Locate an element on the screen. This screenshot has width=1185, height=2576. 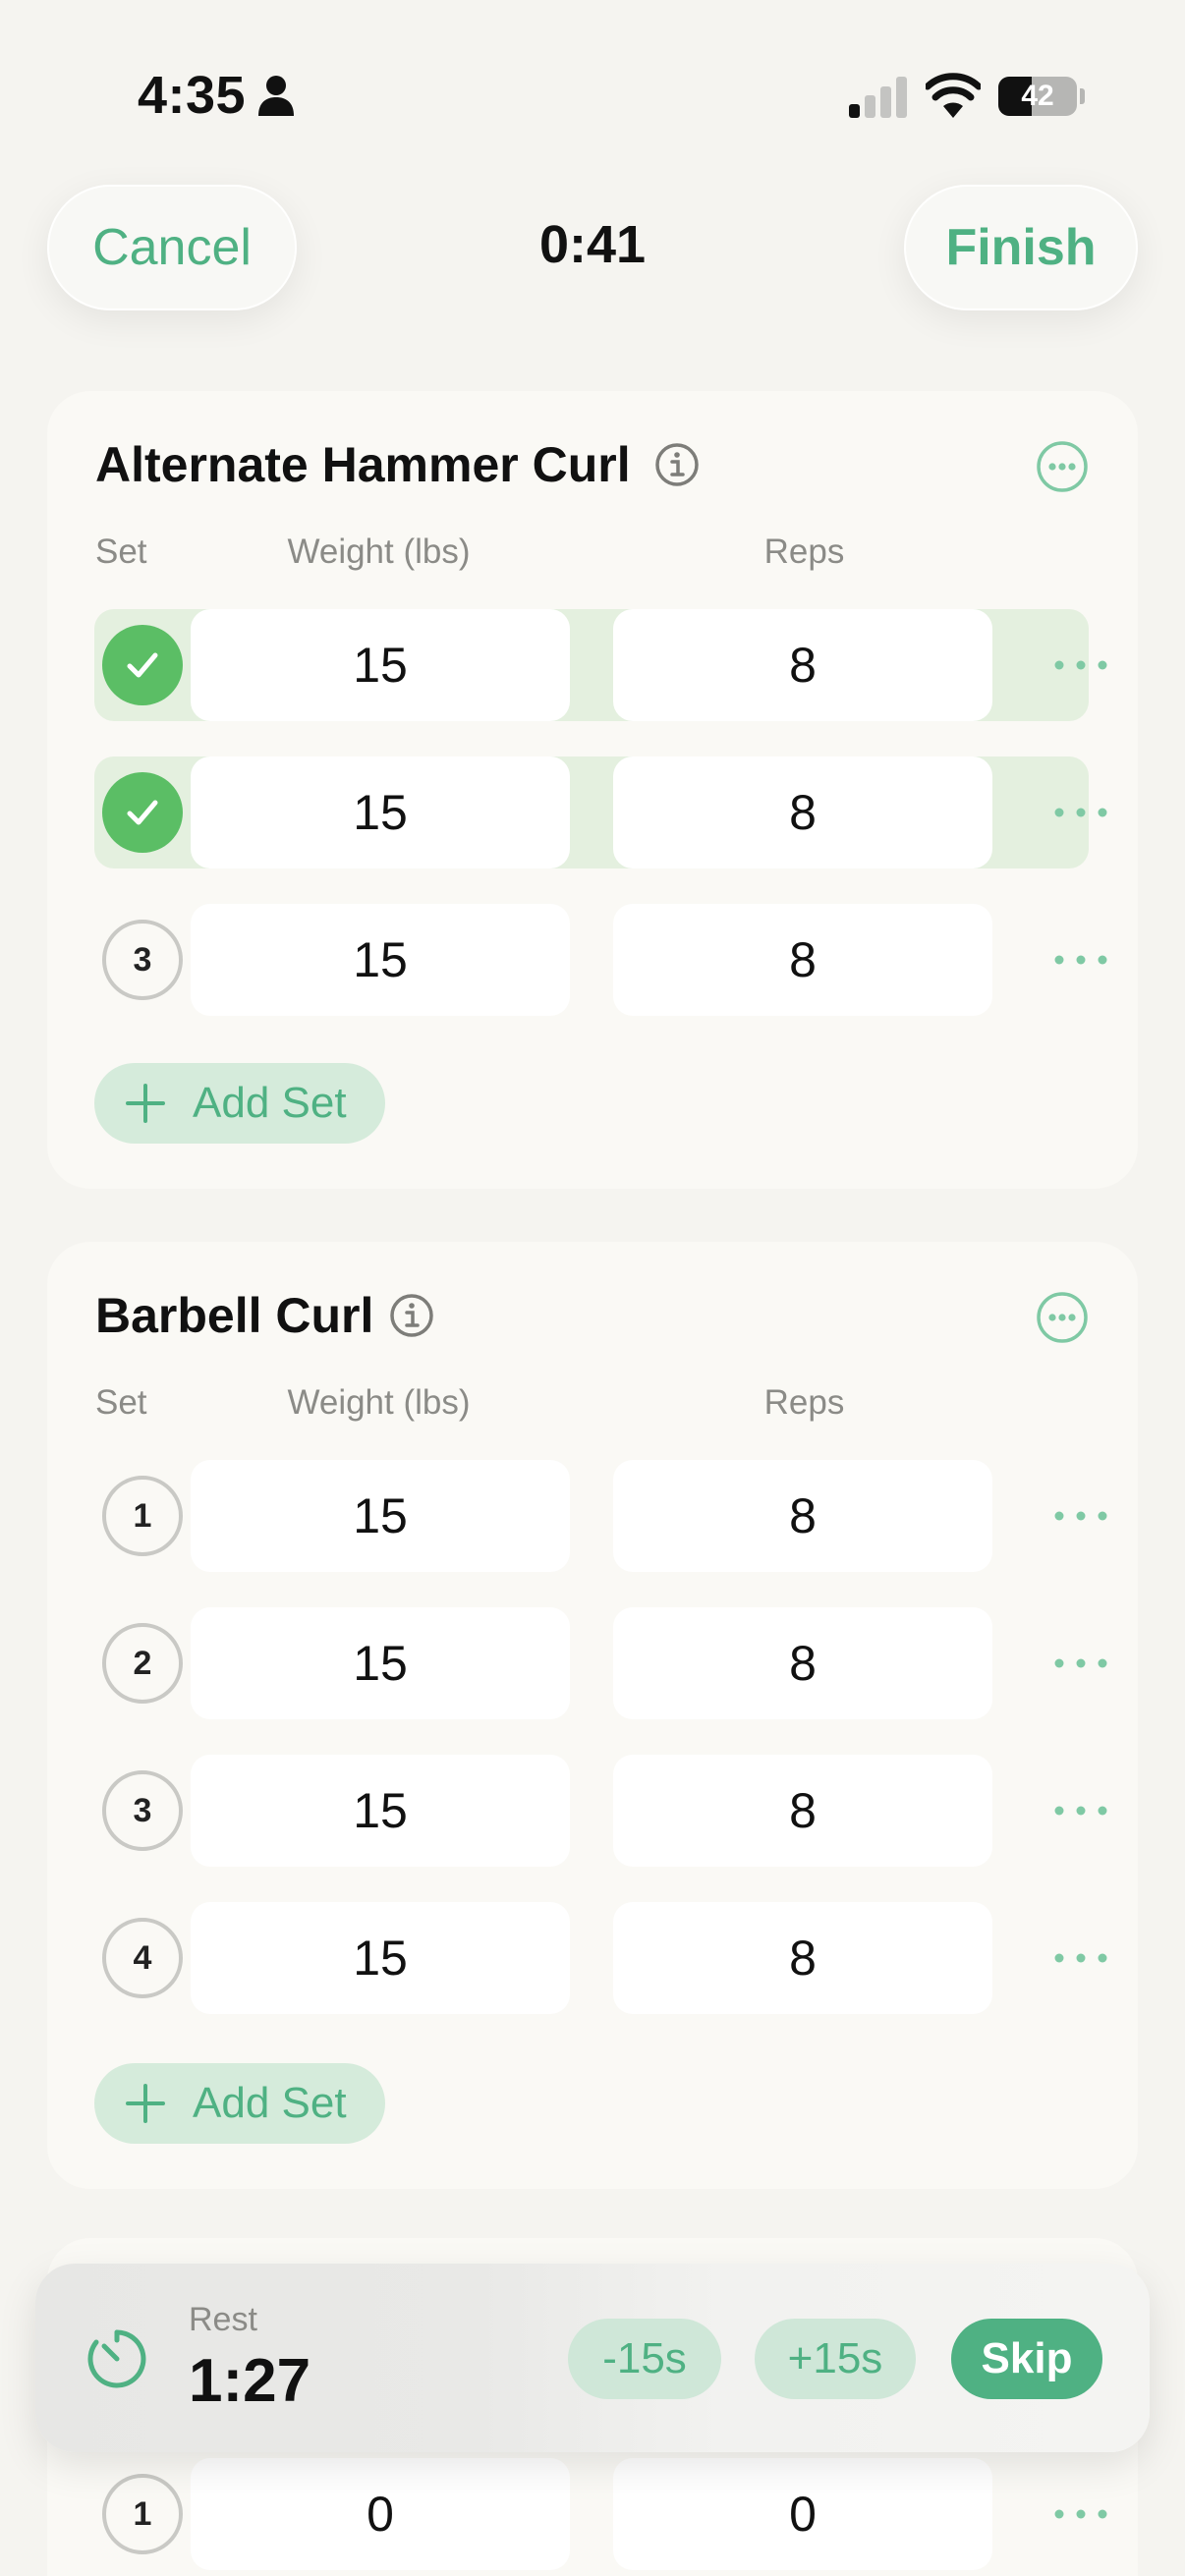
exercise-title: Alternate Hammer Curl is located at coordinates (363, 464).